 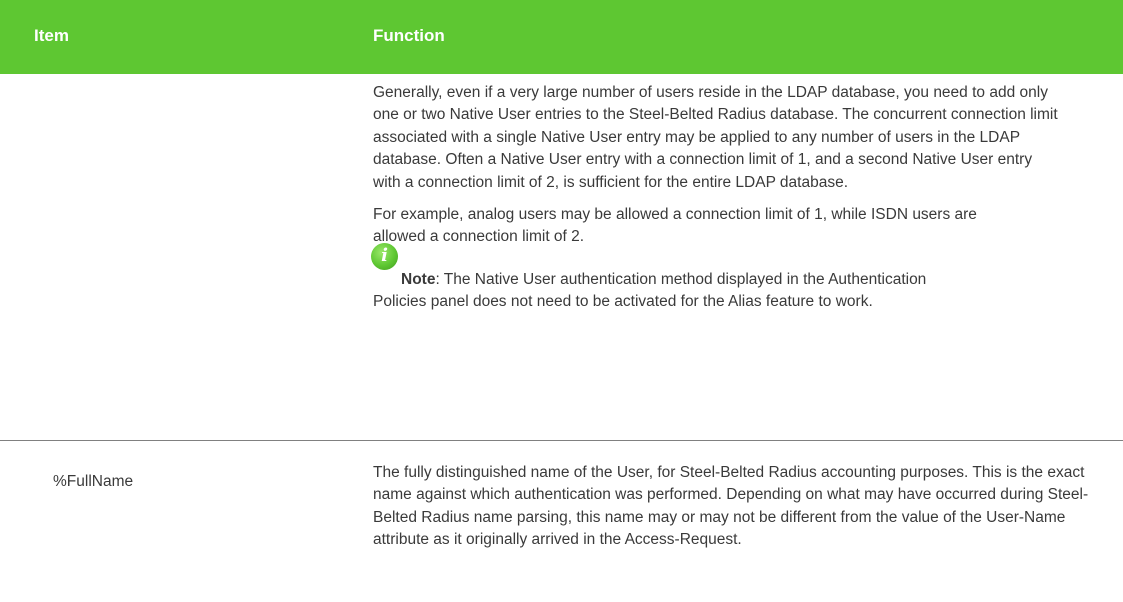 I want to click on column-header-item: Item, so click(x=51, y=35).